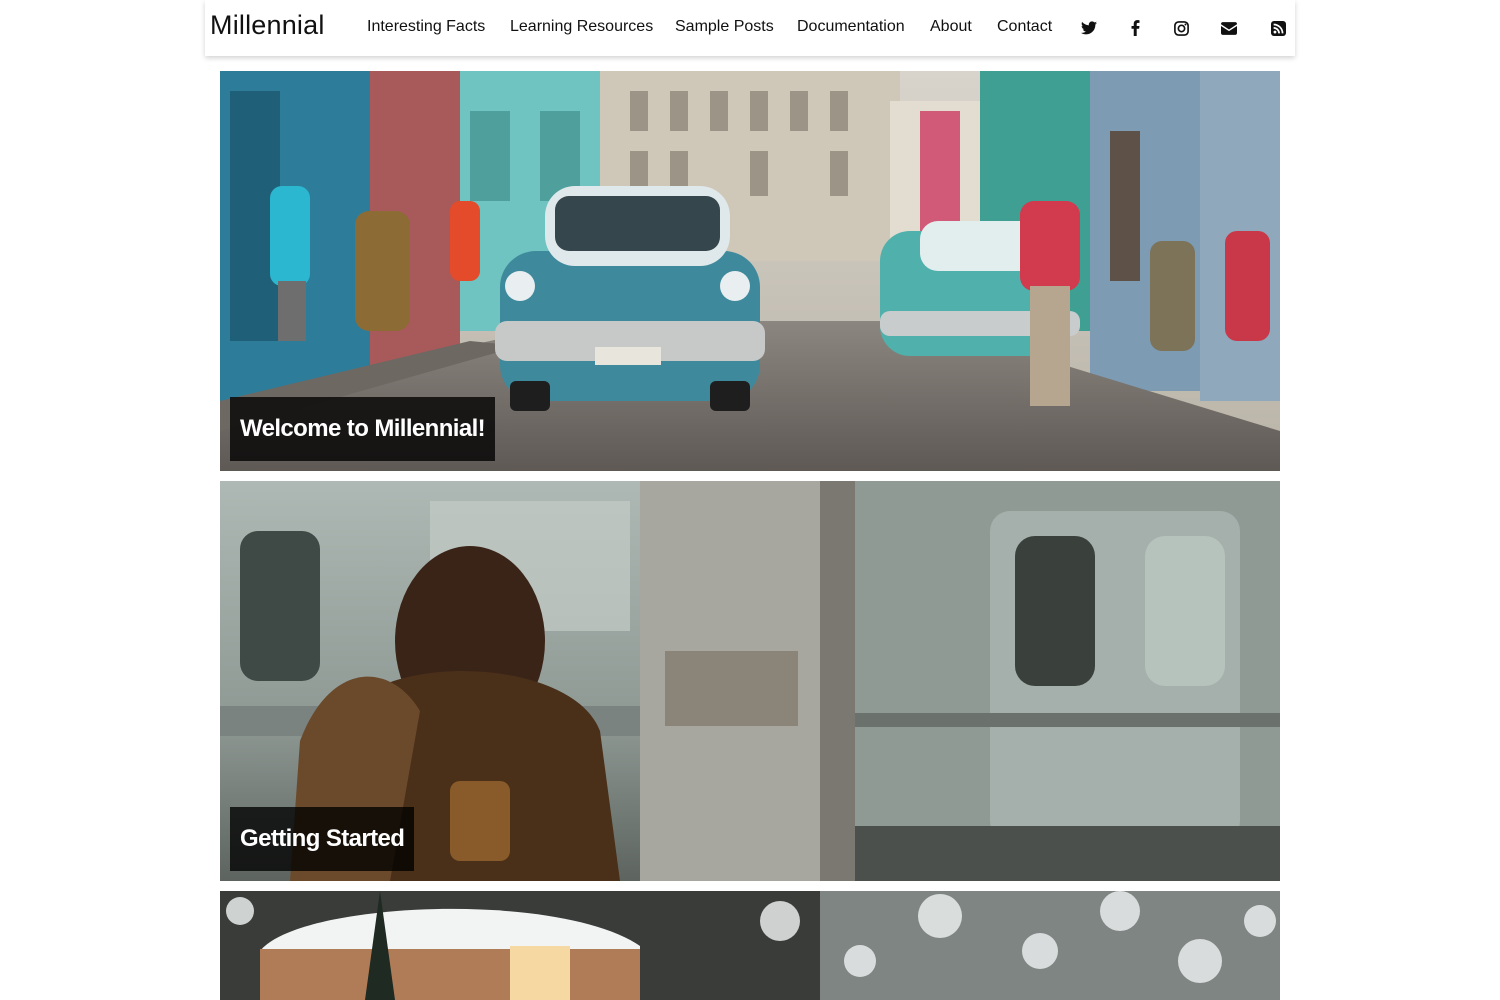 The image size is (1500, 1000). What do you see at coordinates (581, 27) in the screenshot?
I see `nav-item-learning-resources: Learning Resources` at bounding box center [581, 27].